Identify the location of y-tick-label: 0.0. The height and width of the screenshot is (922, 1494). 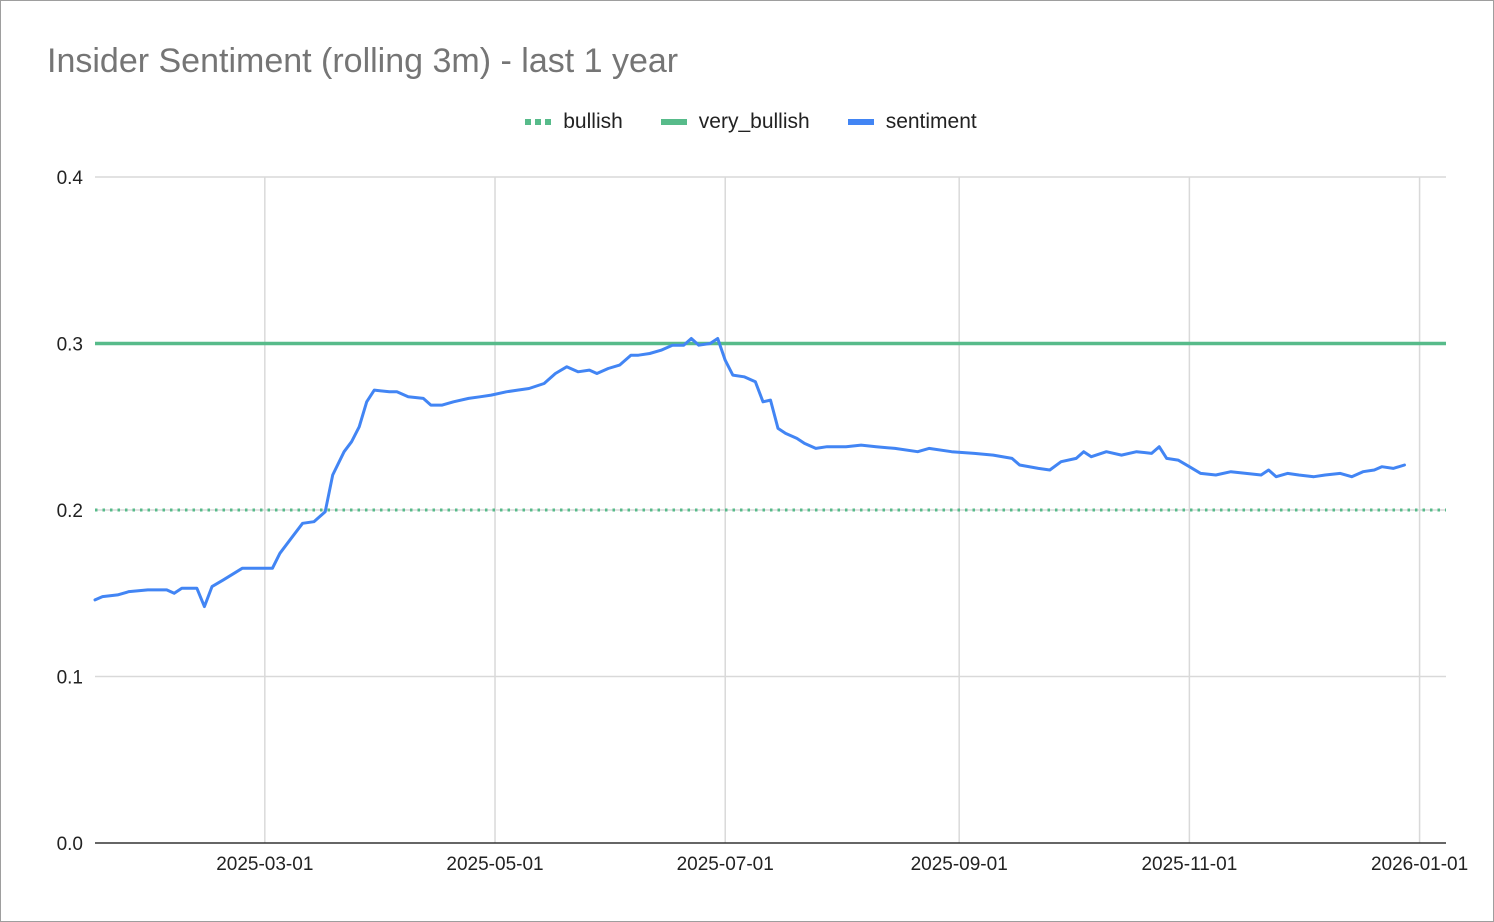
(70, 844).